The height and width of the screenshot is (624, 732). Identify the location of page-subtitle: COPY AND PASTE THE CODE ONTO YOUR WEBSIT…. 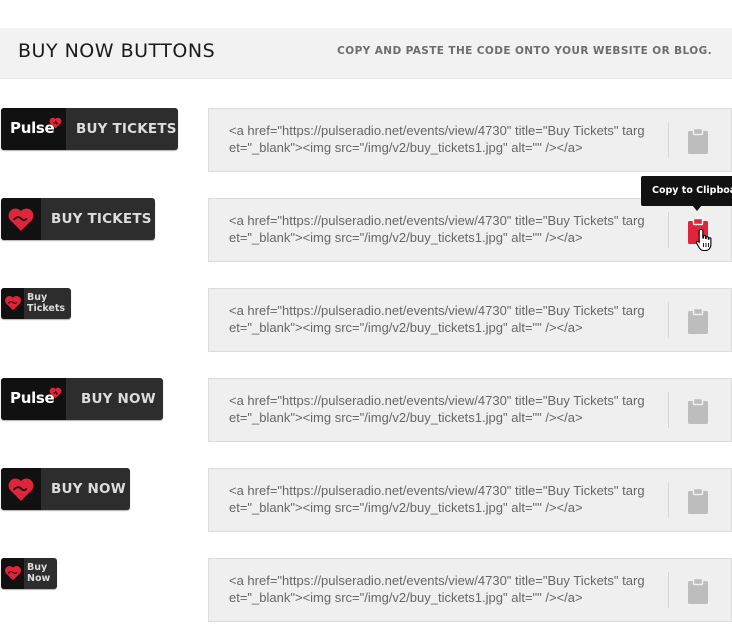
(524, 51).